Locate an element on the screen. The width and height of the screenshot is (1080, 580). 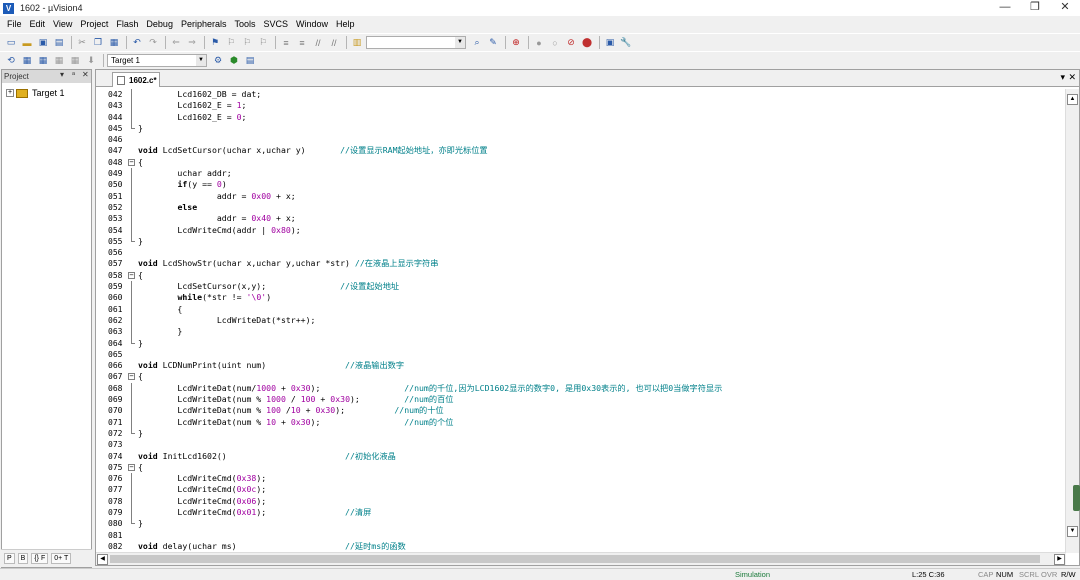
close-button: ✕ is located at coordinates (1065, 8).